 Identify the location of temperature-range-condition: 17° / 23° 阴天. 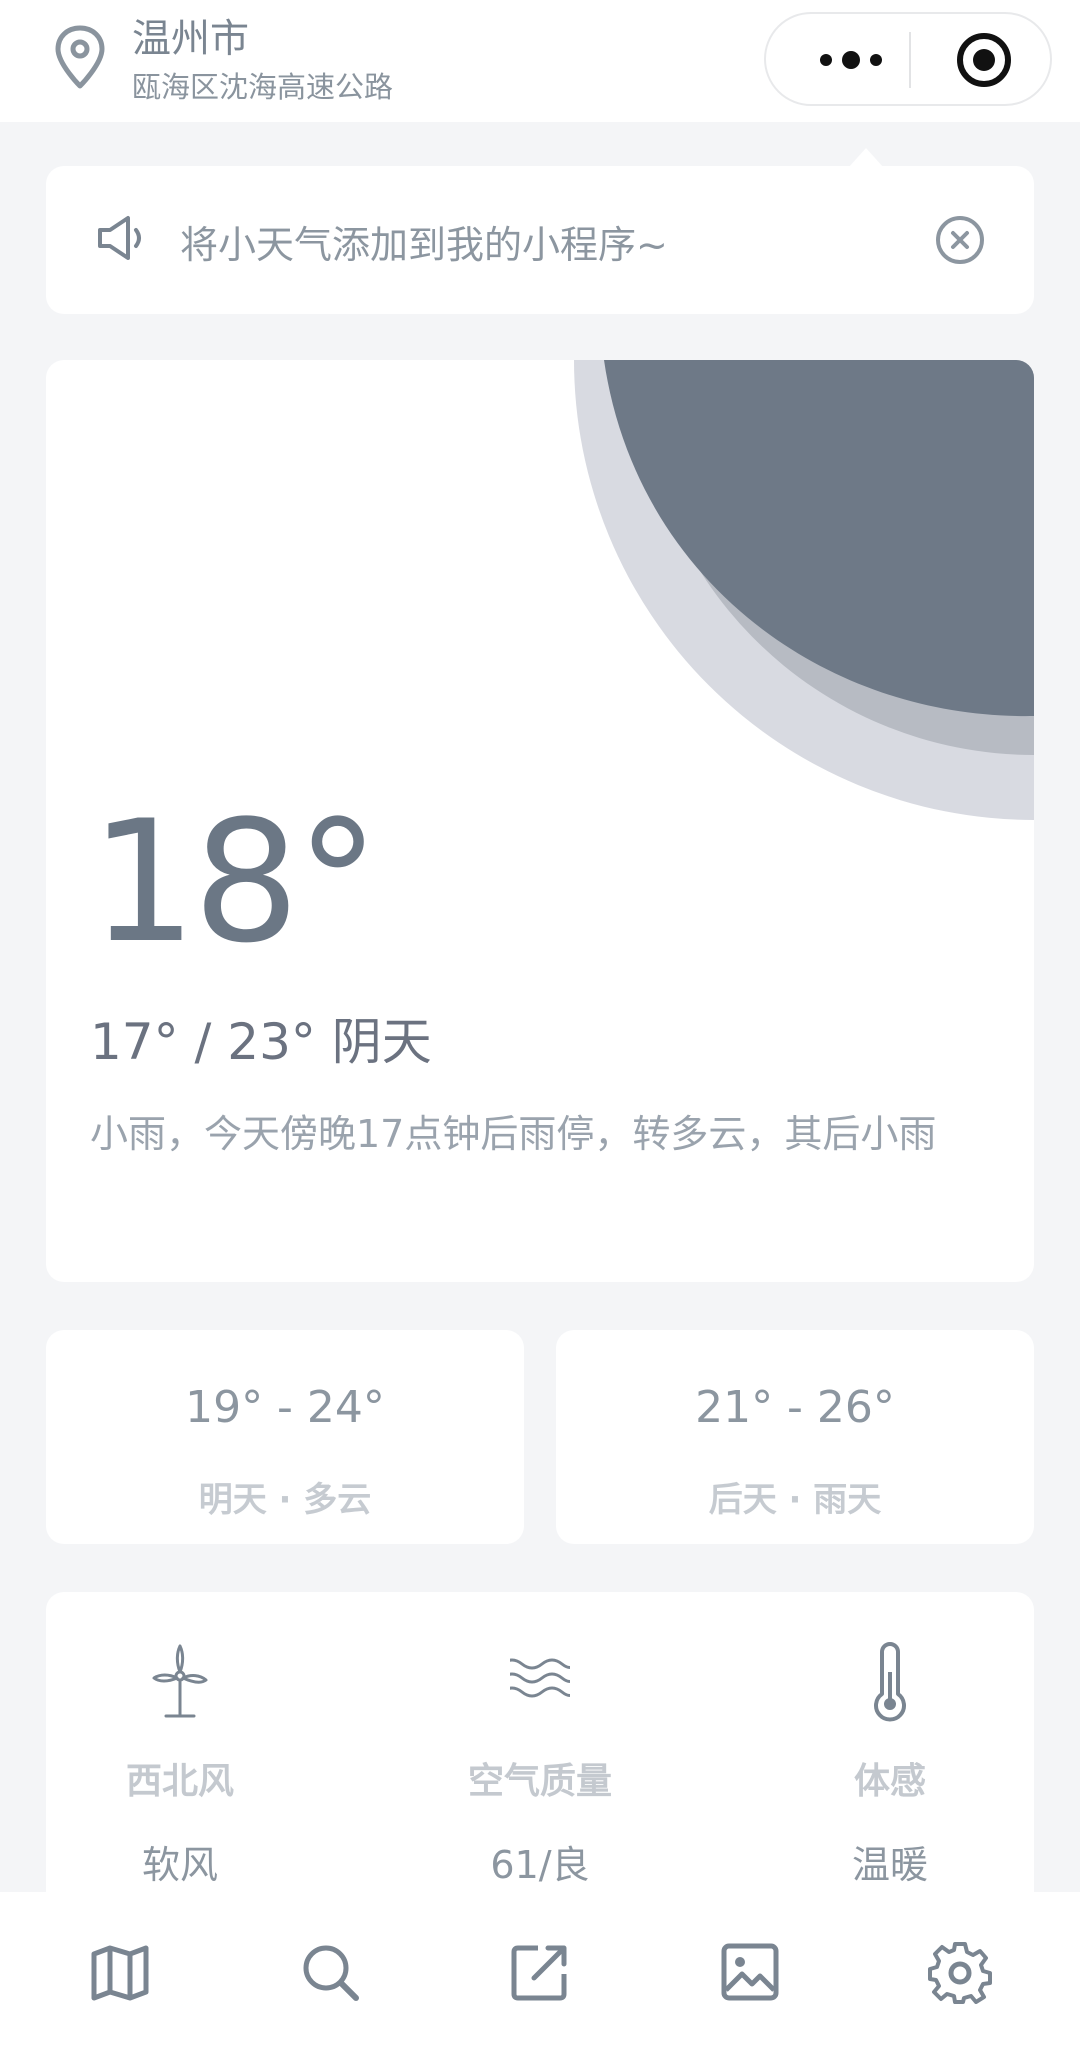
(261, 1042).